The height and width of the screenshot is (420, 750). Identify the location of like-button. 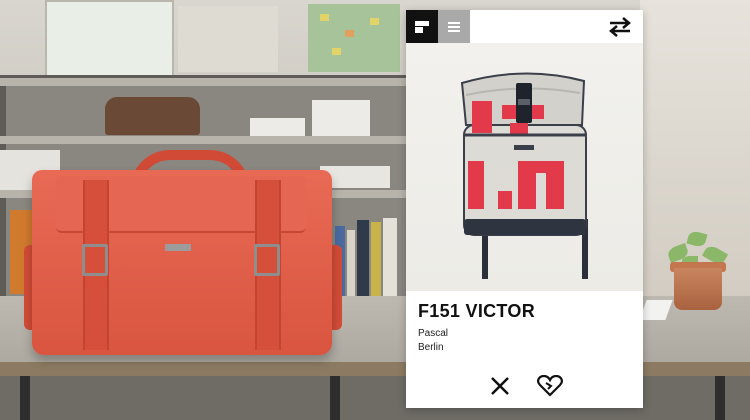
(550, 386).